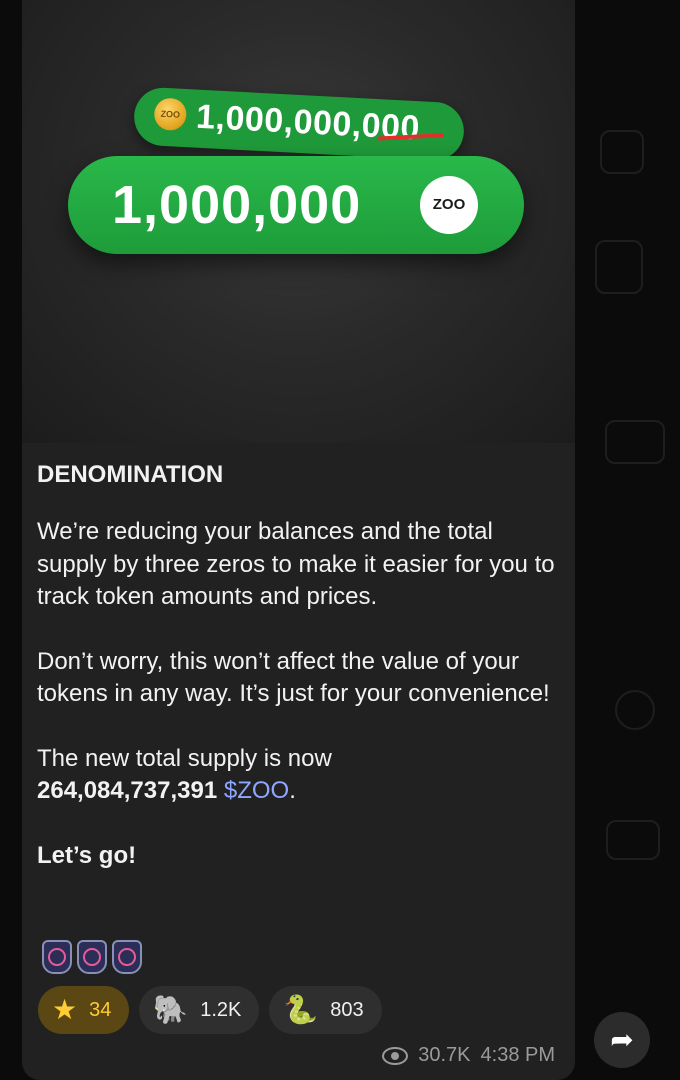 Image resolution: width=680 pixels, height=1080 pixels. I want to click on eye-icon, so click(395, 1055).